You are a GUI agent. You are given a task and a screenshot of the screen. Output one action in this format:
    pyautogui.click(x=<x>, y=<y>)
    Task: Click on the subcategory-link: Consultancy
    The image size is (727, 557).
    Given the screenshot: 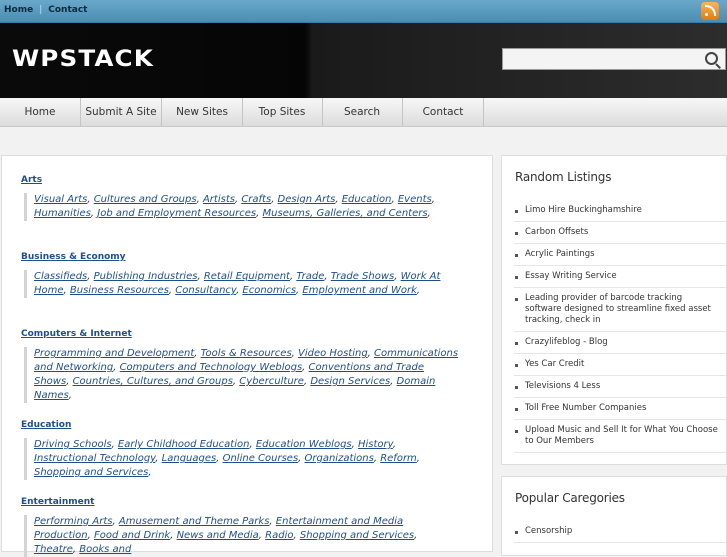 What is the action you would take?
    pyautogui.click(x=205, y=290)
    